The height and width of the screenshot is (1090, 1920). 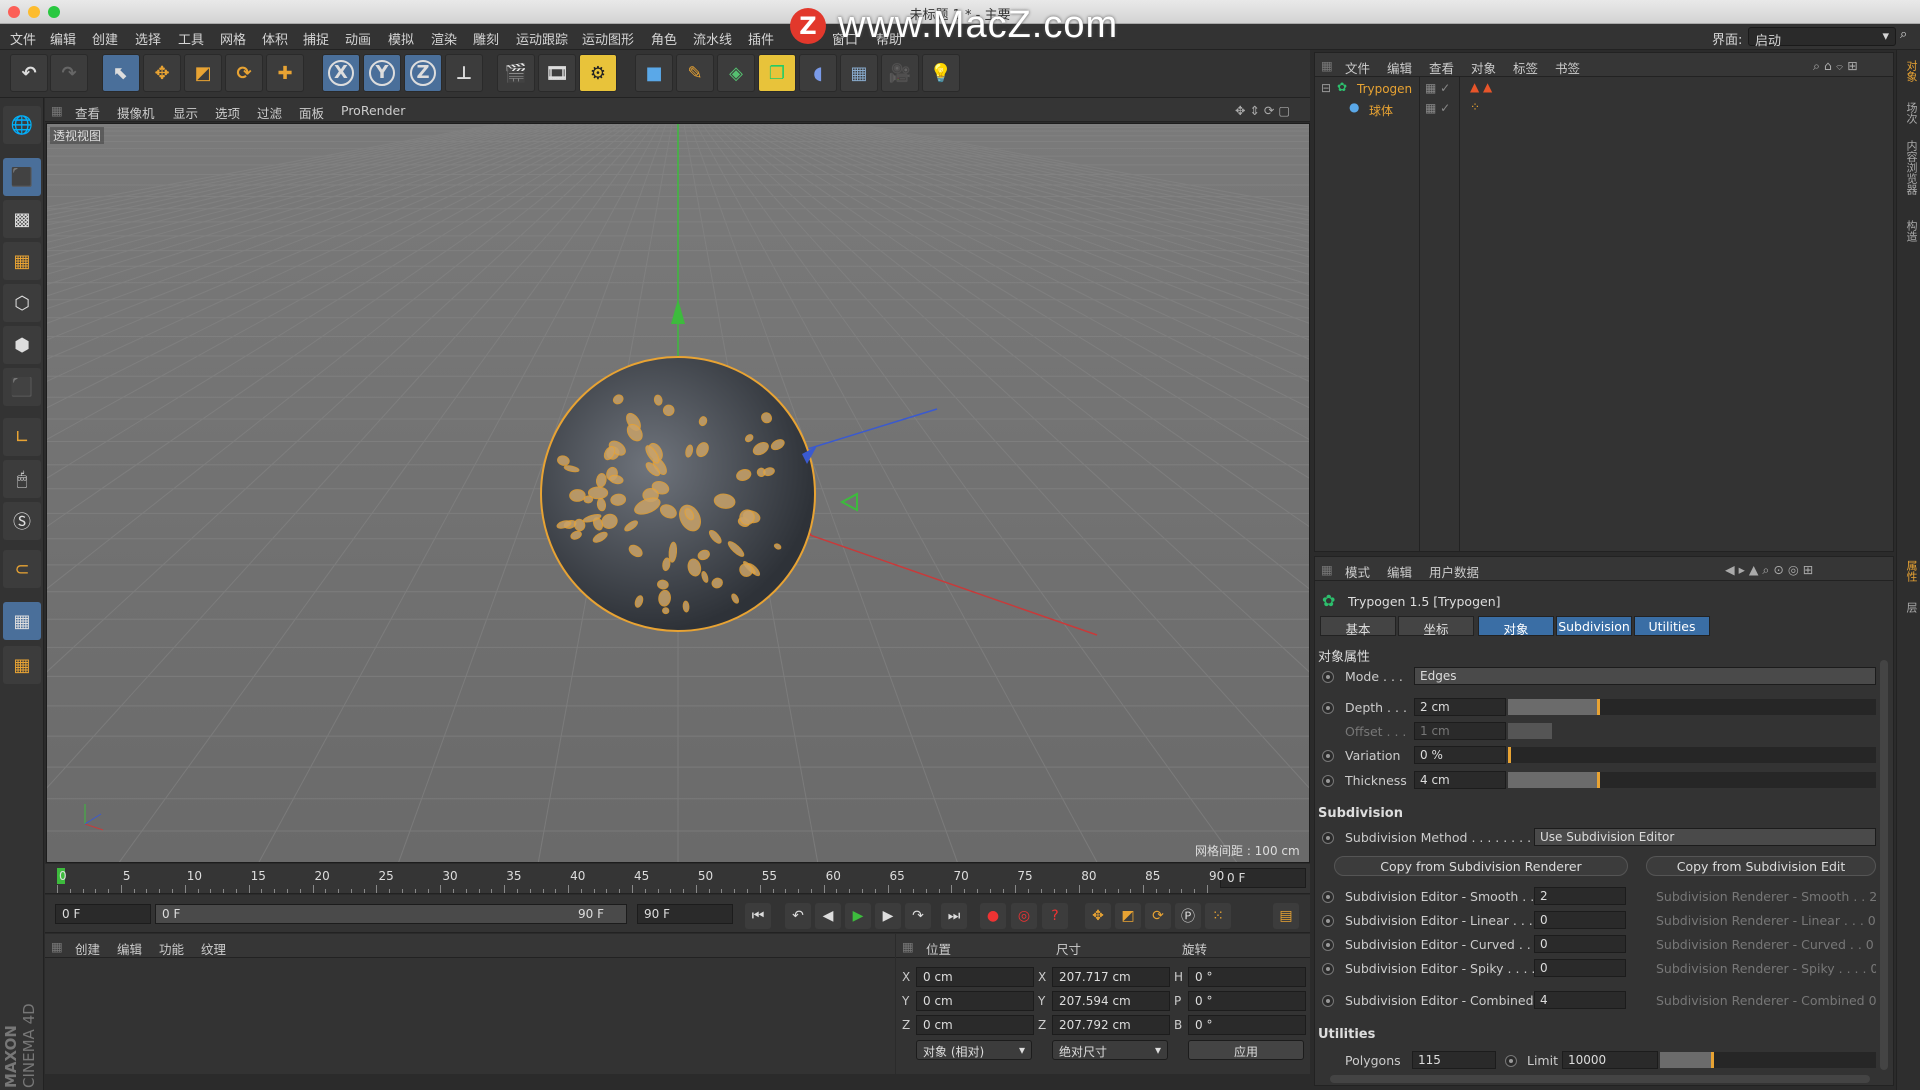 I want to click on attr-menu-userdata: 用户数据, so click(x=1454, y=571).